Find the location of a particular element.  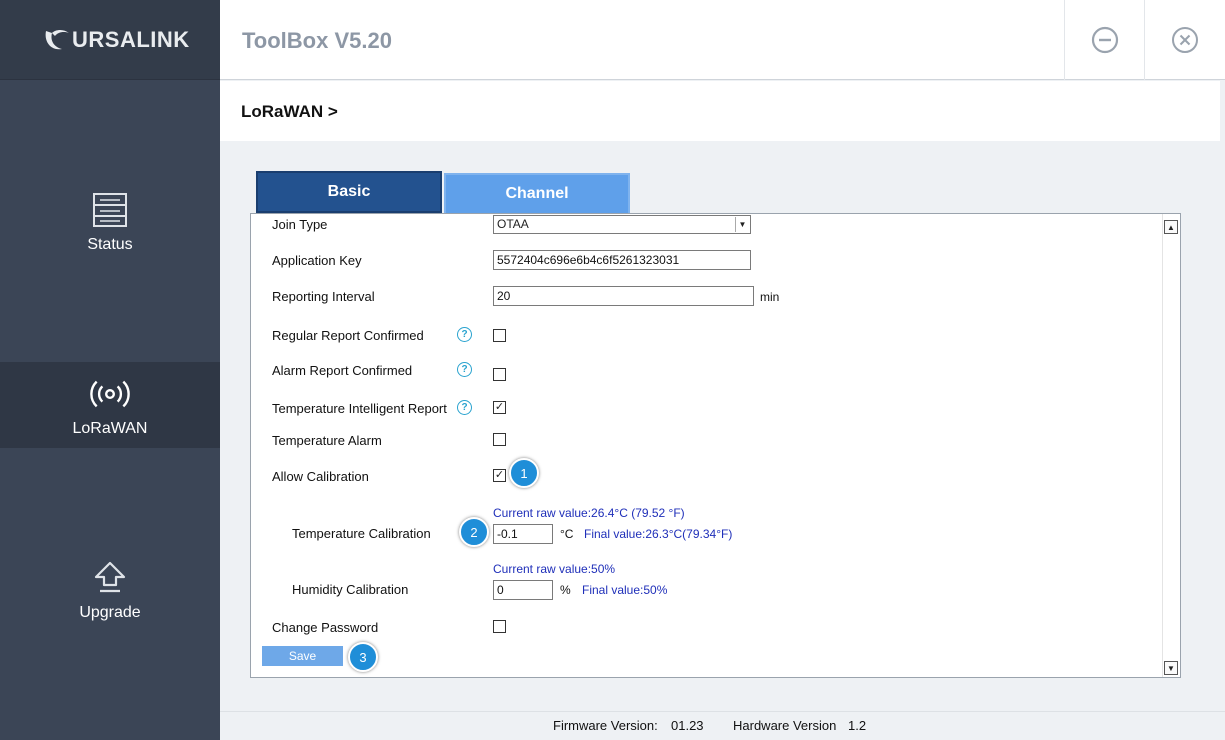

ursalink-logo-icon is located at coordinates (57, 39).